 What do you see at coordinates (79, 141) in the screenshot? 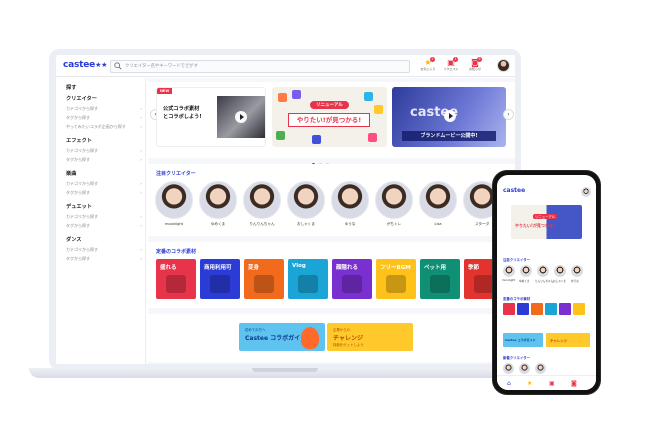
I see `sidebar-group-effect: エフェクト` at bounding box center [79, 141].